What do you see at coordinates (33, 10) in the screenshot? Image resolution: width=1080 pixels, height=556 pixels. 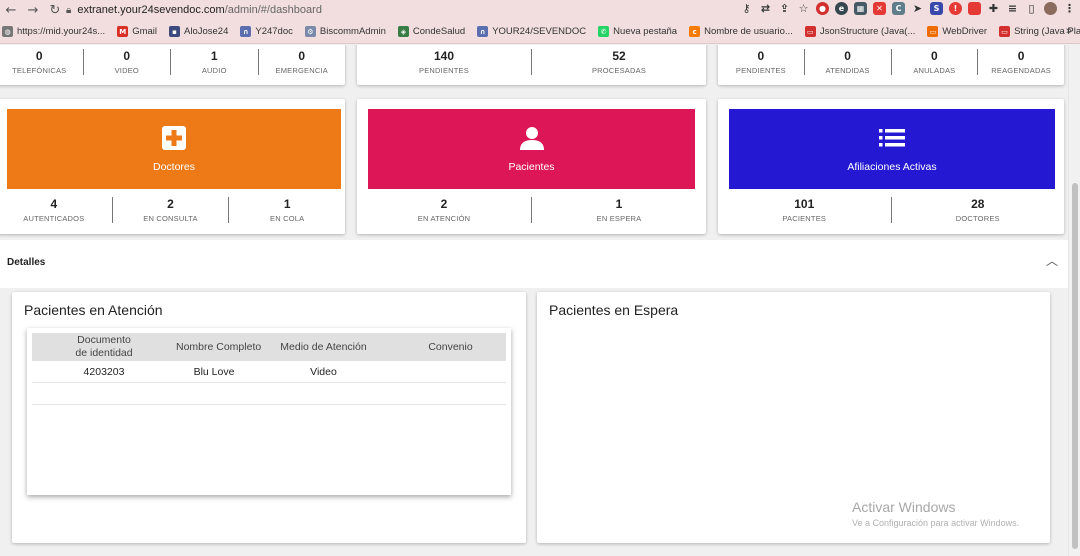 I see `forward-arrow-icon: →` at bounding box center [33, 10].